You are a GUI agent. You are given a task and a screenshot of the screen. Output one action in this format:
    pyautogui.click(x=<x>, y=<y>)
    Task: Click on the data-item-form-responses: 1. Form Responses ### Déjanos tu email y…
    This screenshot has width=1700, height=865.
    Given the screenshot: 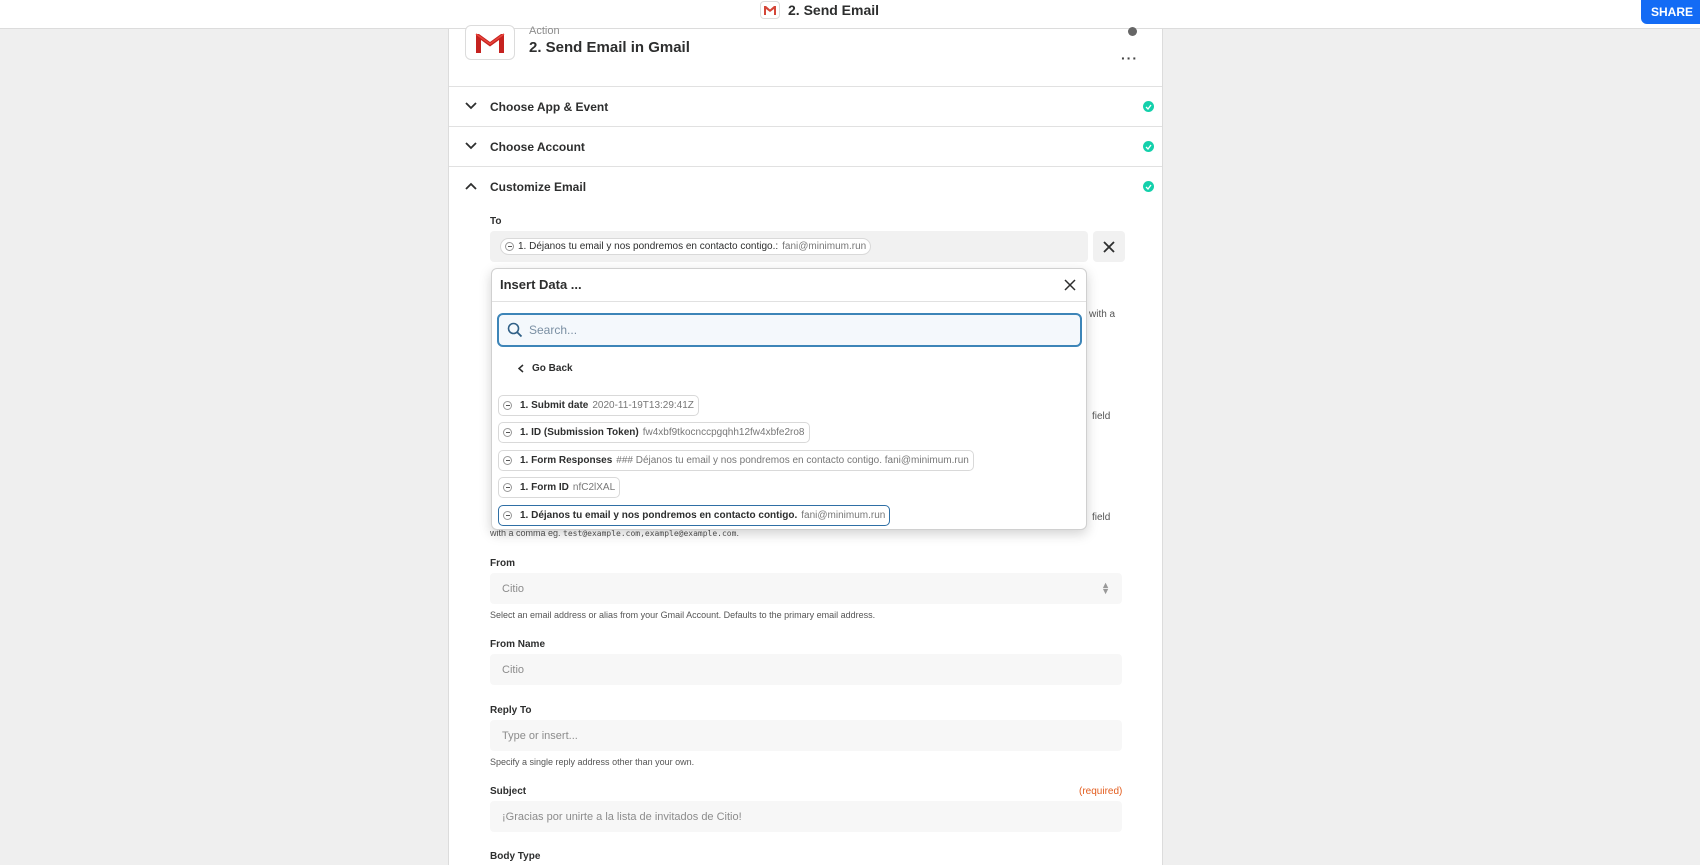 What is the action you would take?
    pyautogui.click(x=736, y=460)
    